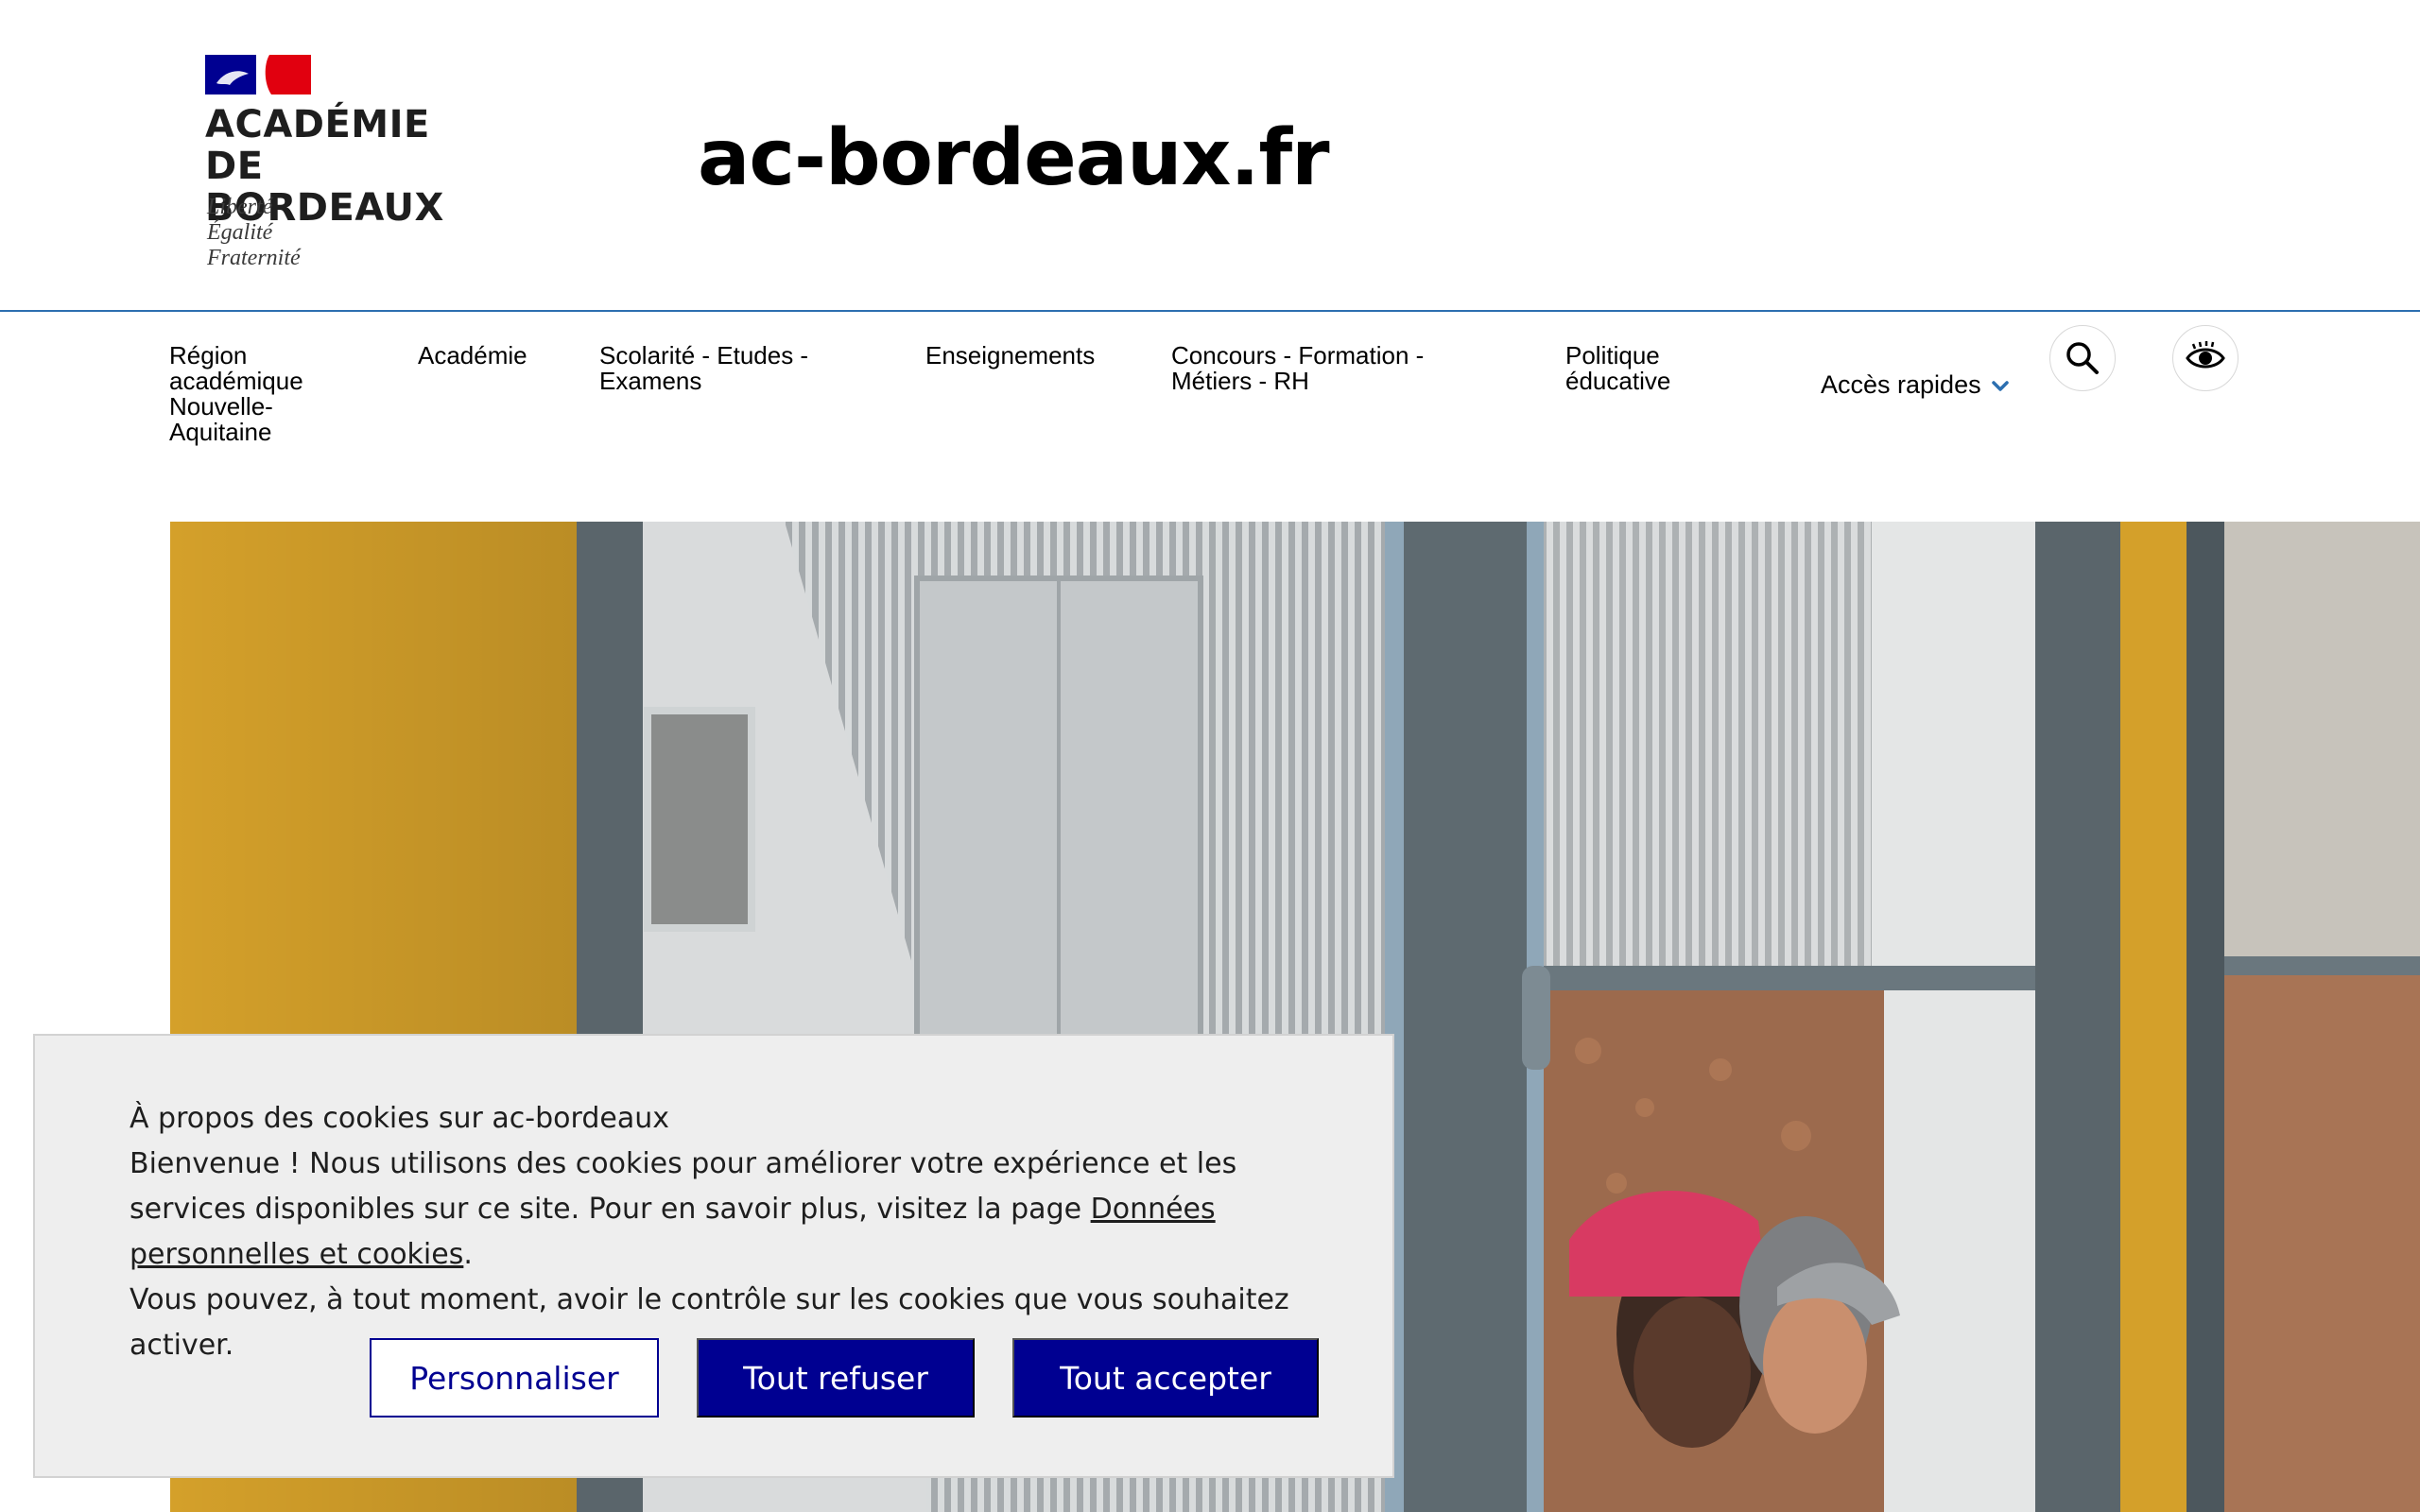 The image size is (2420, 1512). What do you see at coordinates (254, 232) in the screenshot?
I see `logo-motto: Liberté Égalité Fraternité` at bounding box center [254, 232].